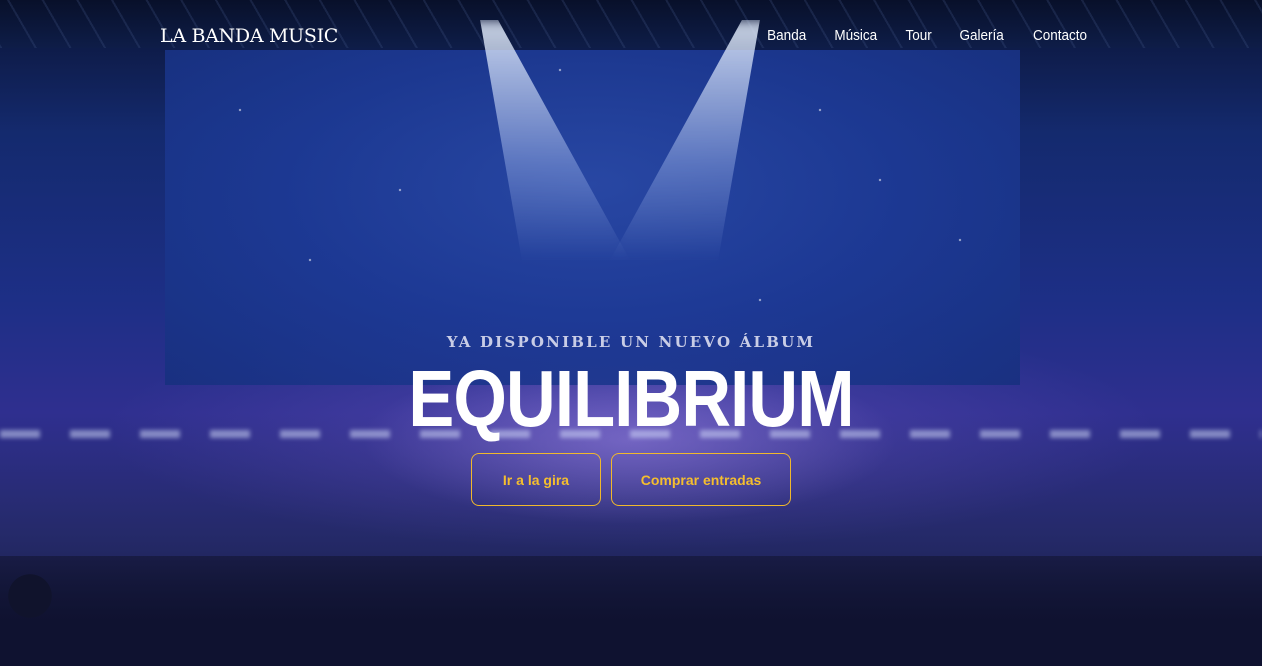 The width and height of the screenshot is (1262, 666). I want to click on hero-subtitle: YA DISPONIBLE UN NUEVO ÁLBUM, so click(631, 342).